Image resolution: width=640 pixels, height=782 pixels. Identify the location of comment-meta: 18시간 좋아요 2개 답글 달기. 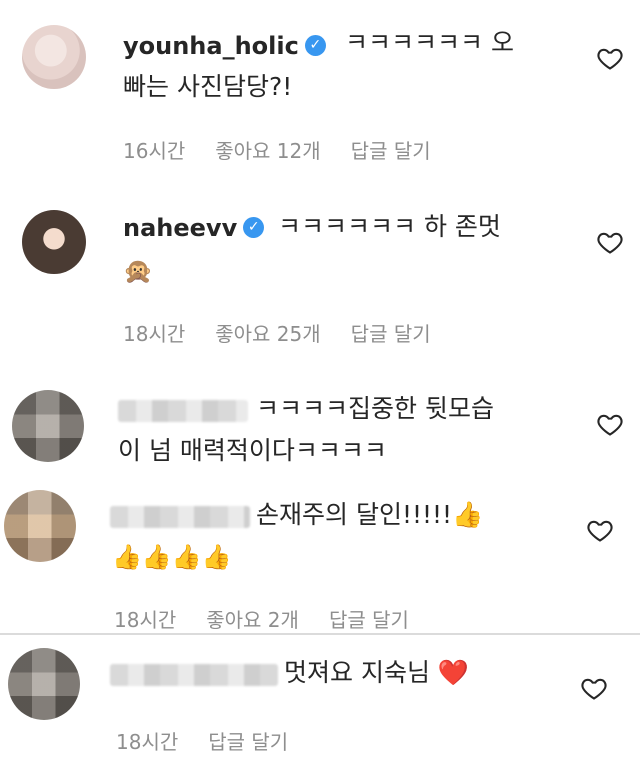
(276, 618).